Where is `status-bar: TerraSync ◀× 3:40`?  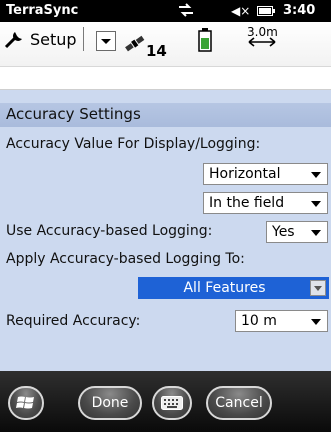 status-bar: TerraSync ◀× 3:40 is located at coordinates (165, 11).